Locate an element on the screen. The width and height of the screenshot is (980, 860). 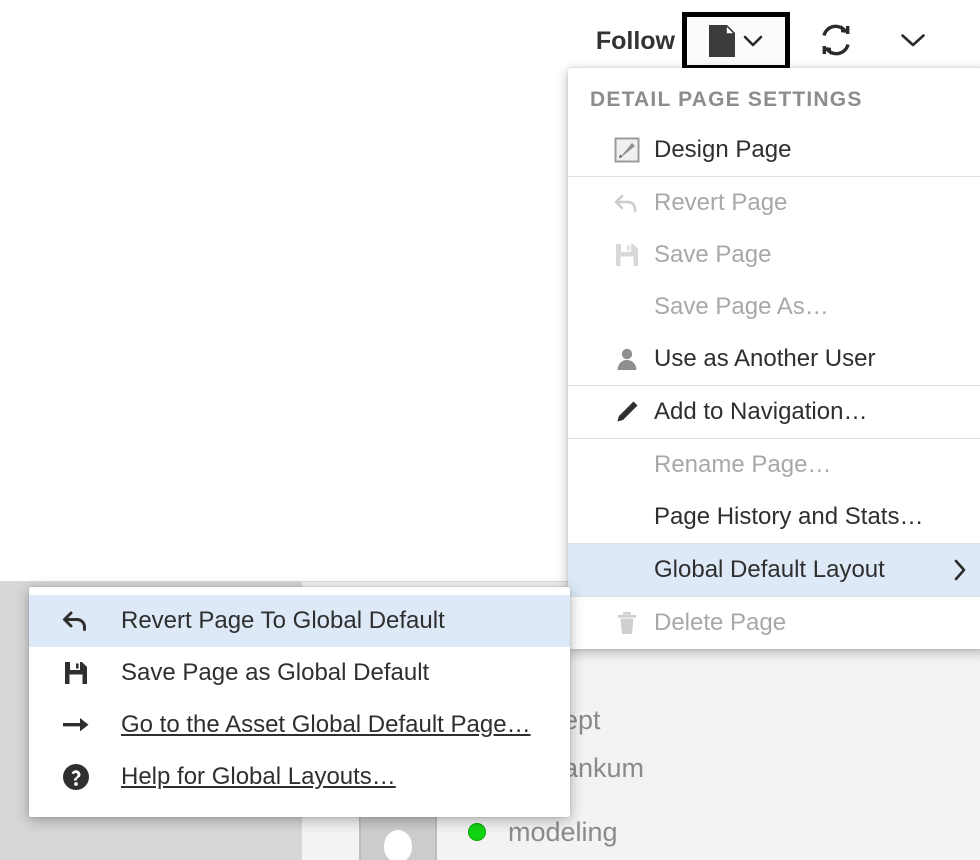
follow-label: Follow is located at coordinates (635, 41).